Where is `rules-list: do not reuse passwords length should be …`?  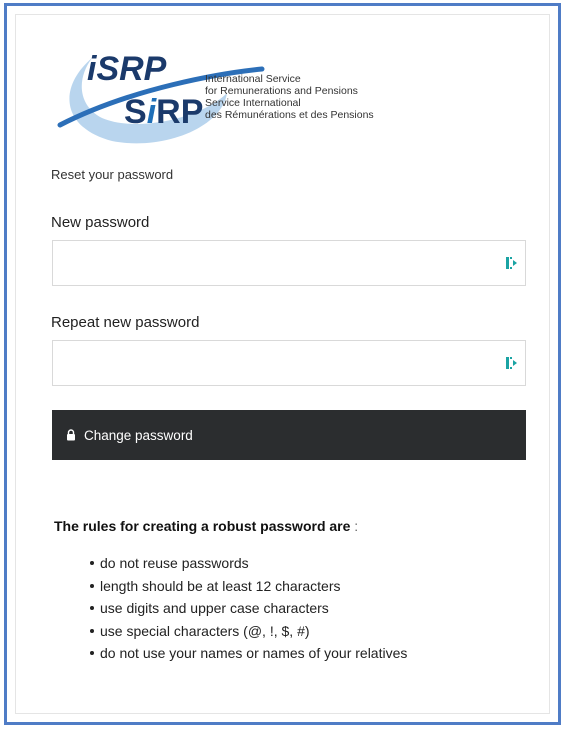
rules-list: do not reuse passwords length should be … is located at coordinates (248, 608).